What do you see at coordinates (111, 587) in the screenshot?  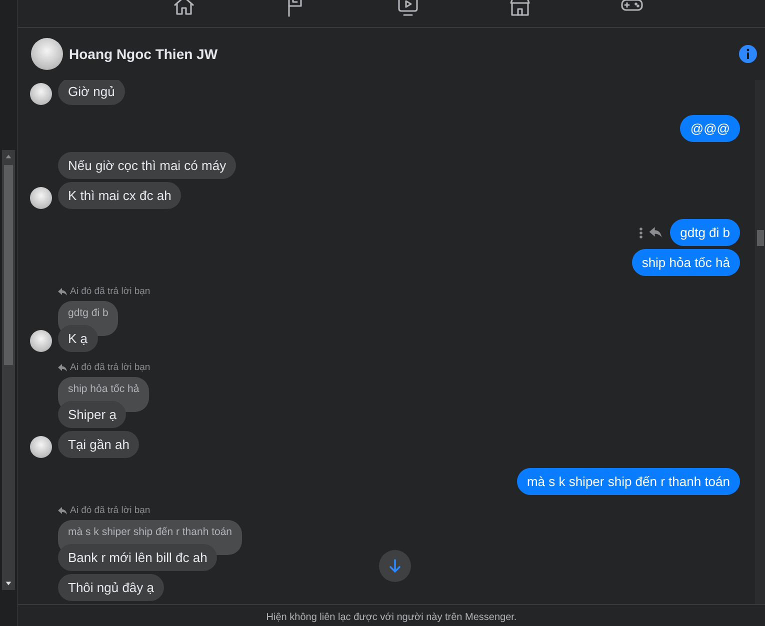 I see `message-bubble: Thôi ngủ đây ạ` at bounding box center [111, 587].